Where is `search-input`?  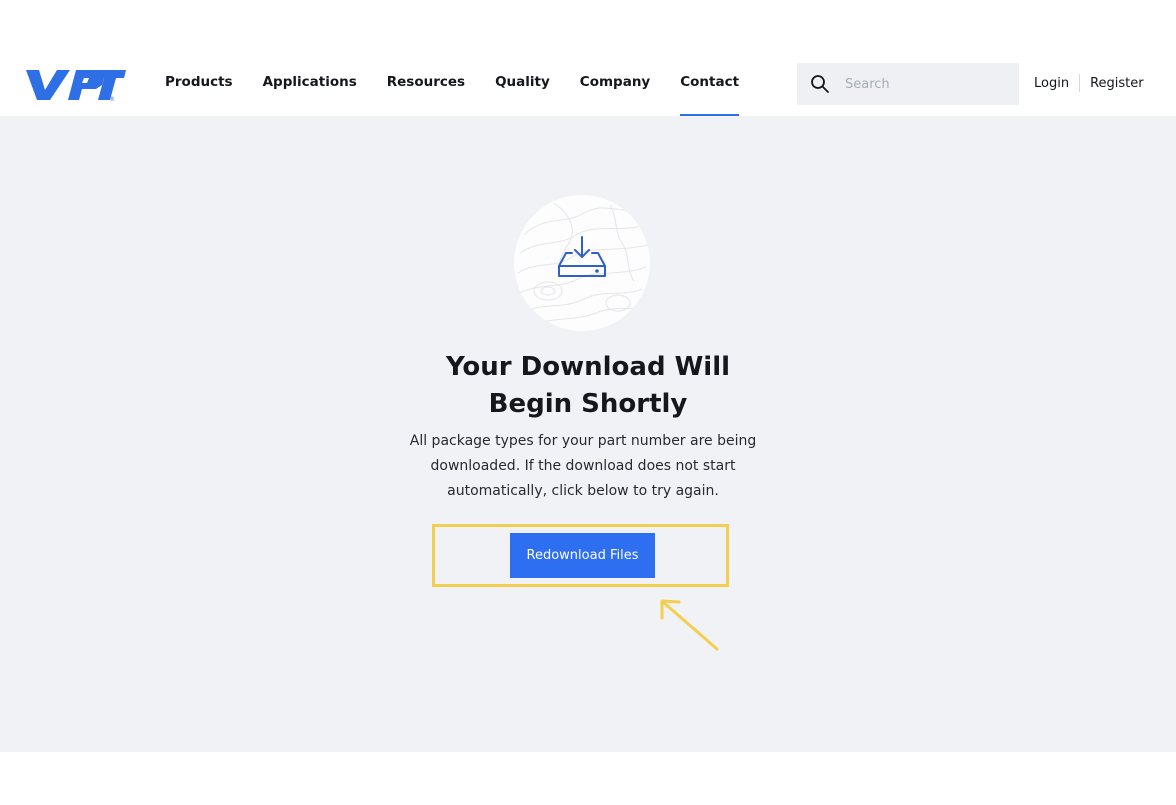
search-input is located at coordinates (925, 84).